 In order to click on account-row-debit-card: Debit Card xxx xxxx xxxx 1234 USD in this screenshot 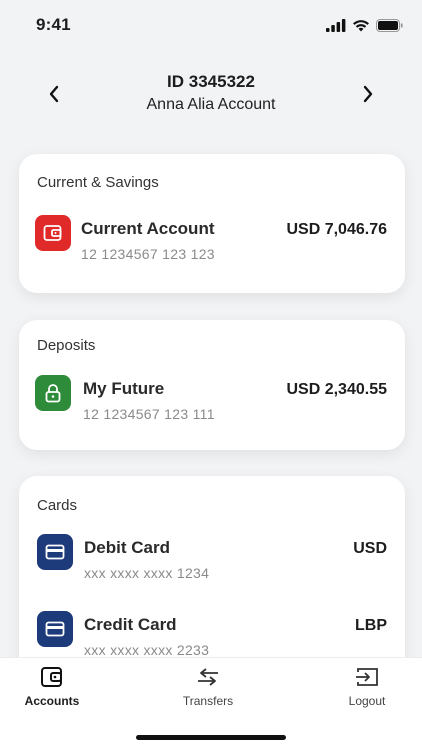, I will do `click(212, 562)`.